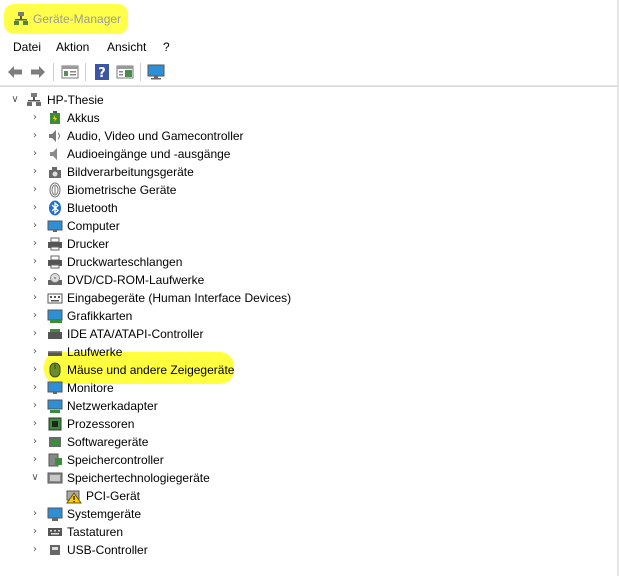 The image size is (619, 577). What do you see at coordinates (85, 72) in the screenshot?
I see `toolbar-separator` at bounding box center [85, 72].